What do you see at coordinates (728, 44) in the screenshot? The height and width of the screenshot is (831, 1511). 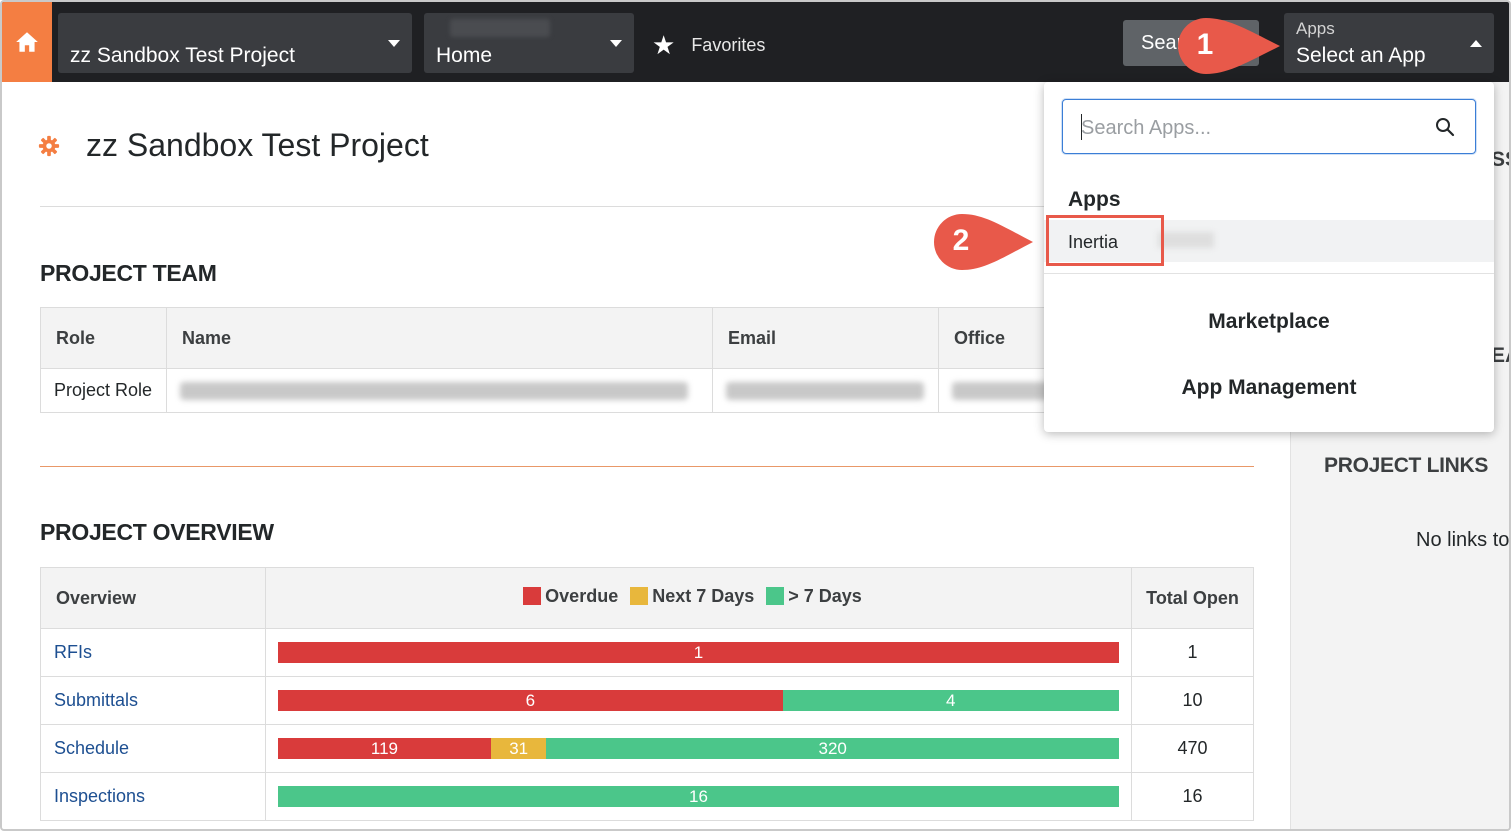 I see `favorites-label: Favorites` at bounding box center [728, 44].